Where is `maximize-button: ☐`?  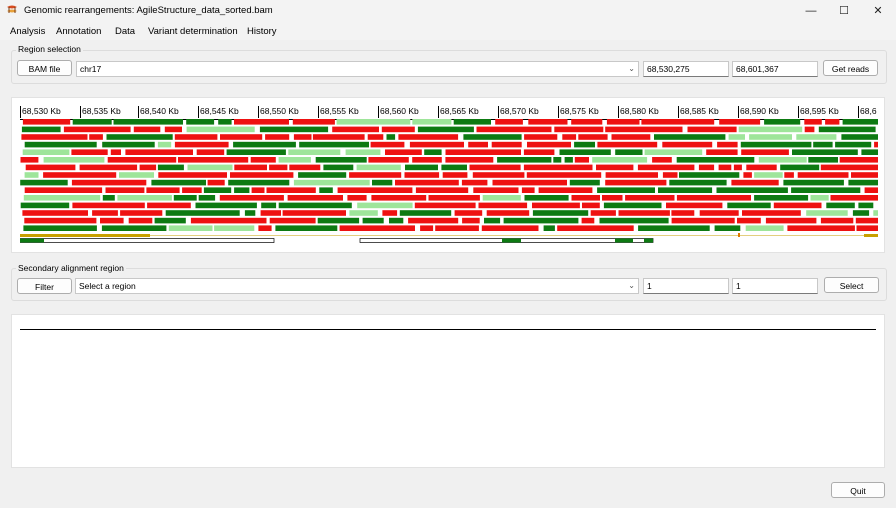
maximize-button: ☐ is located at coordinates (844, 11).